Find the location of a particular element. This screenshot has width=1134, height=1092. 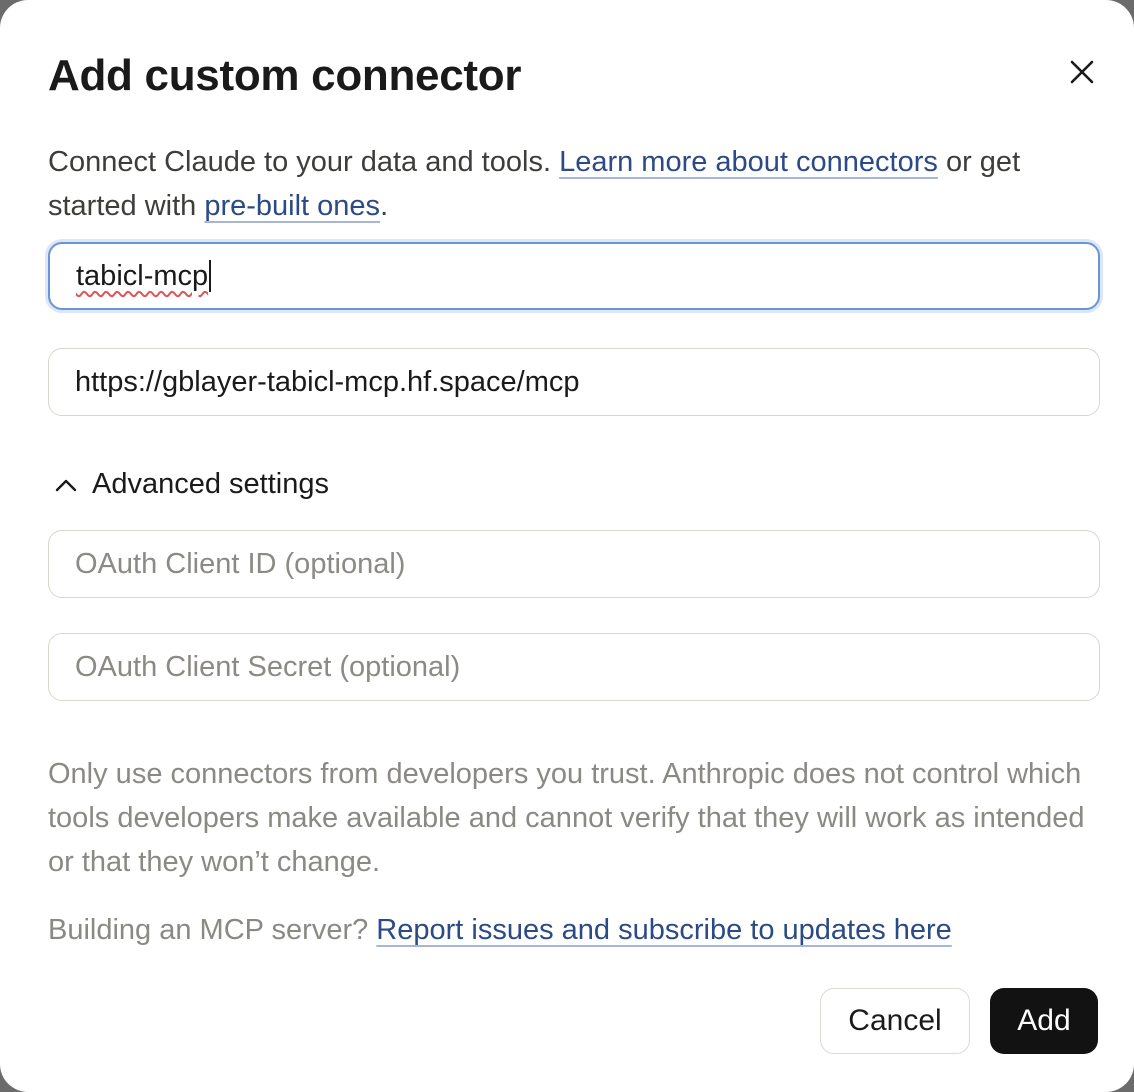

close-button is located at coordinates (1082, 72).